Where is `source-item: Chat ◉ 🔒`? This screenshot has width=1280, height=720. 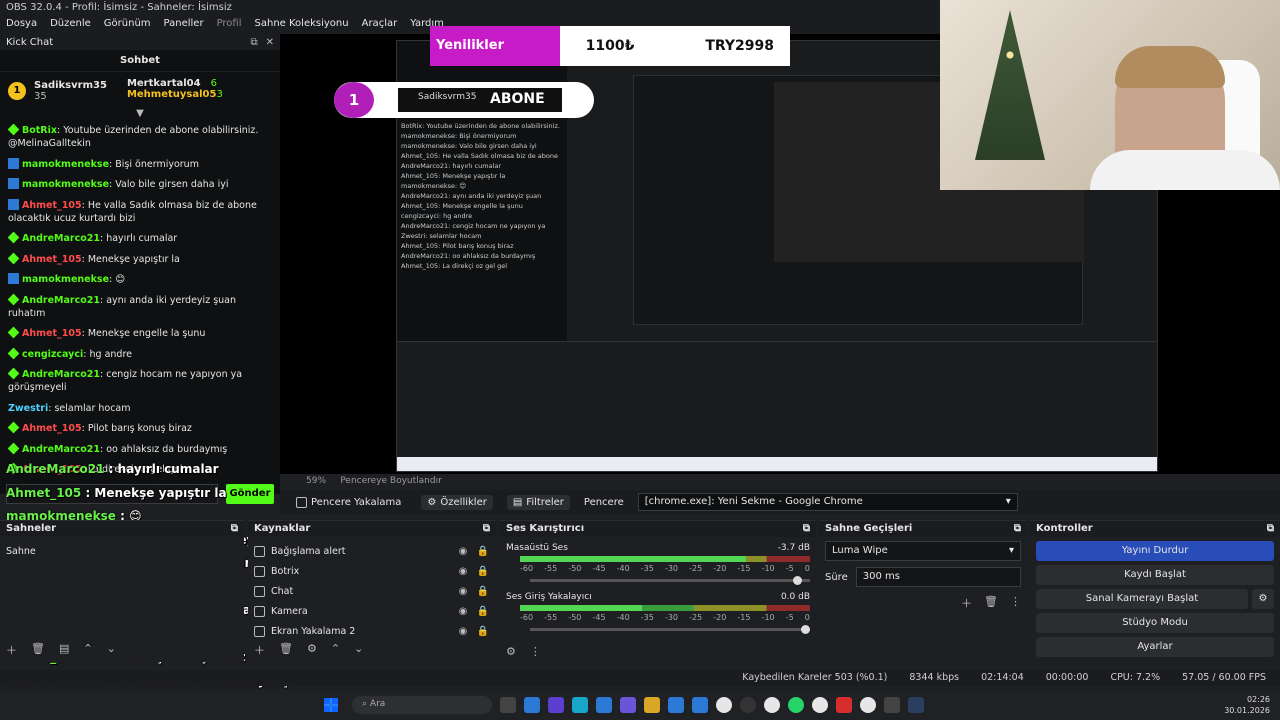 source-item: Chat ◉ 🔒 is located at coordinates (372, 591).